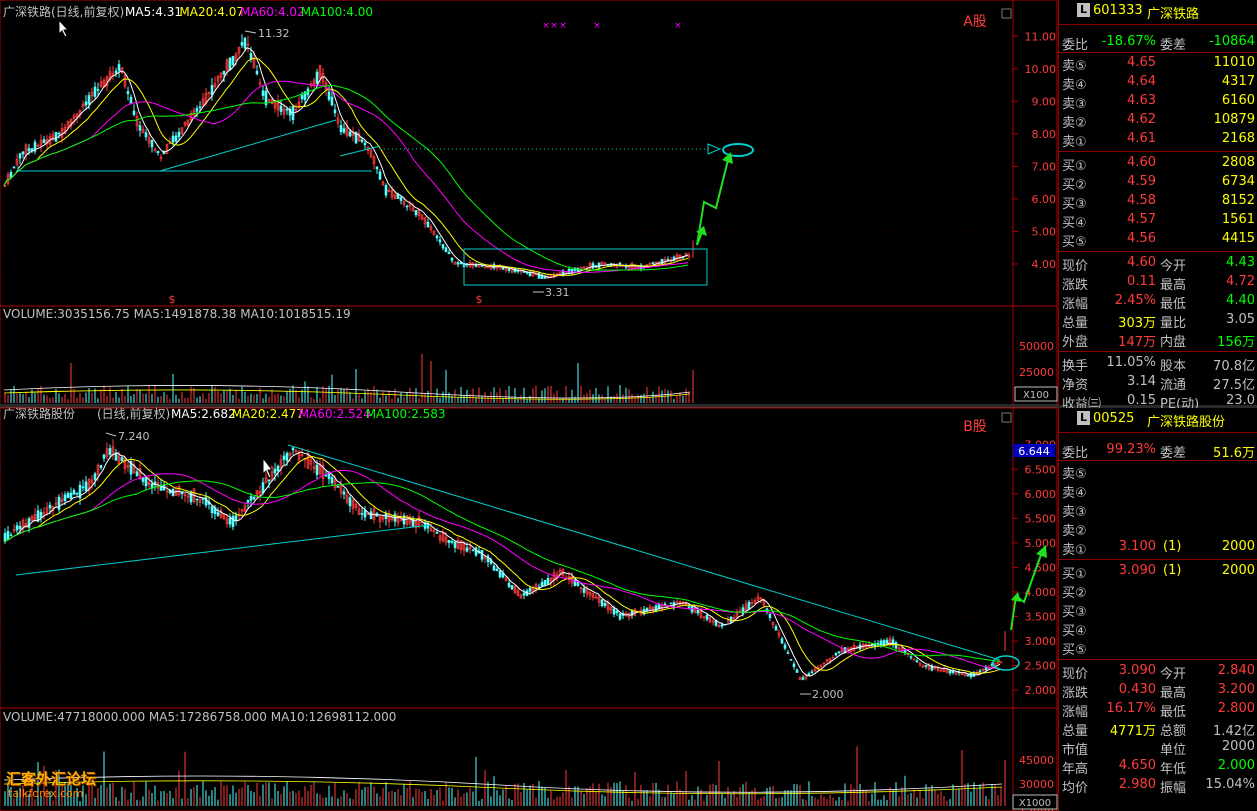  I want to click on support-line-b, so click(223, 550).